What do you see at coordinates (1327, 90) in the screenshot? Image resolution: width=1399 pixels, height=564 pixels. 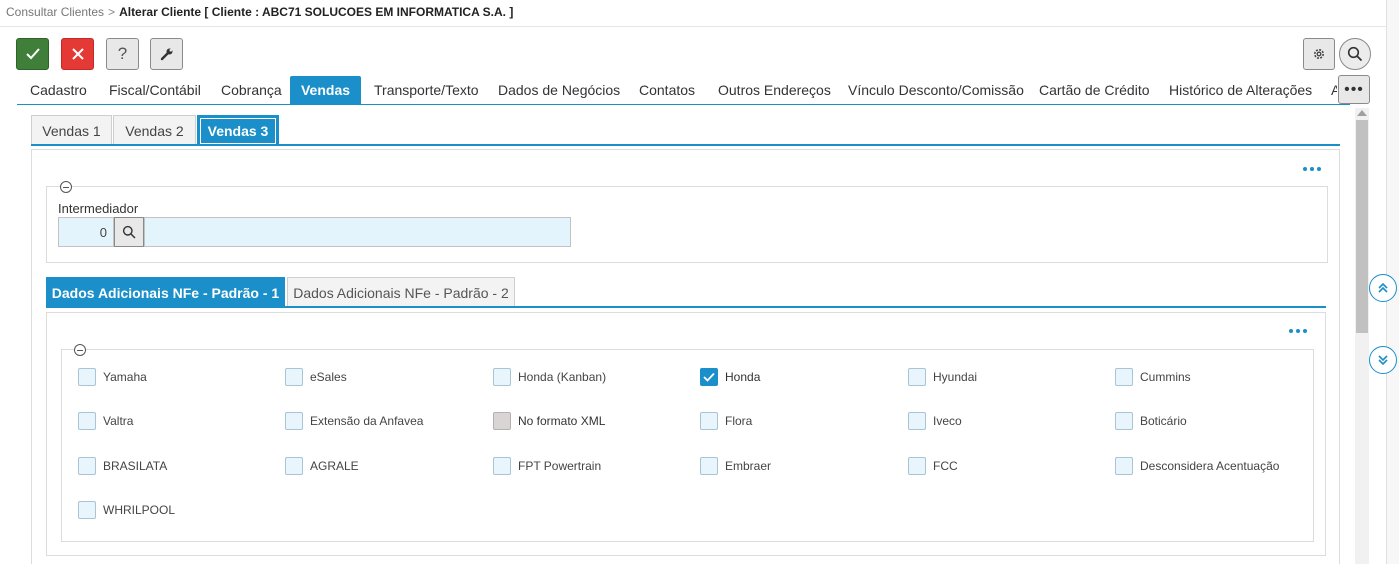 I see `tab-overflow-partial: A` at bounding box center [1327, 90].